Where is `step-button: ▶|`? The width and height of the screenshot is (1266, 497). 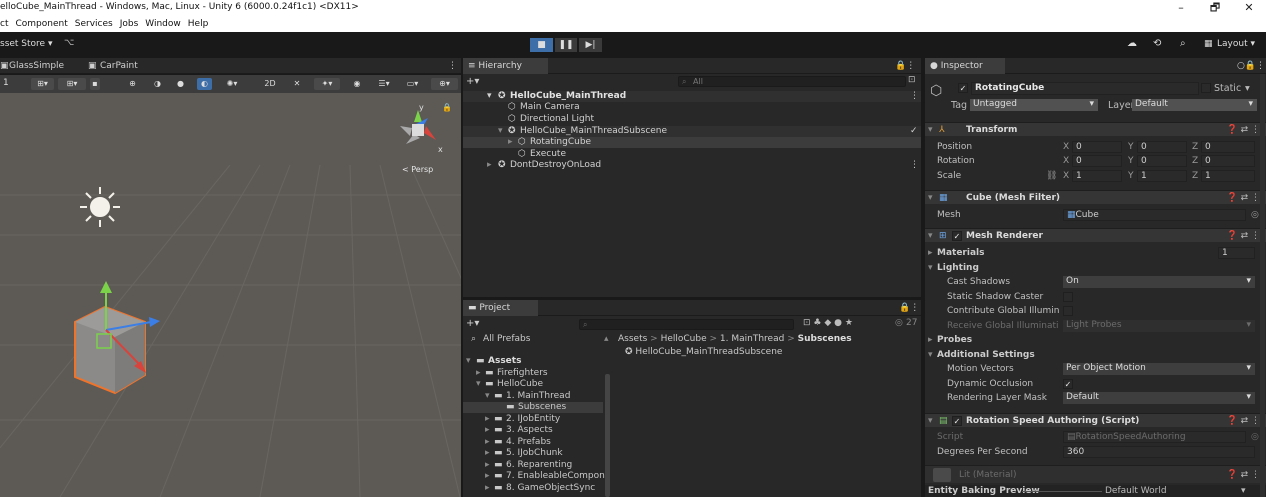
step-button: ▶| is located at coordinates (590, 45).